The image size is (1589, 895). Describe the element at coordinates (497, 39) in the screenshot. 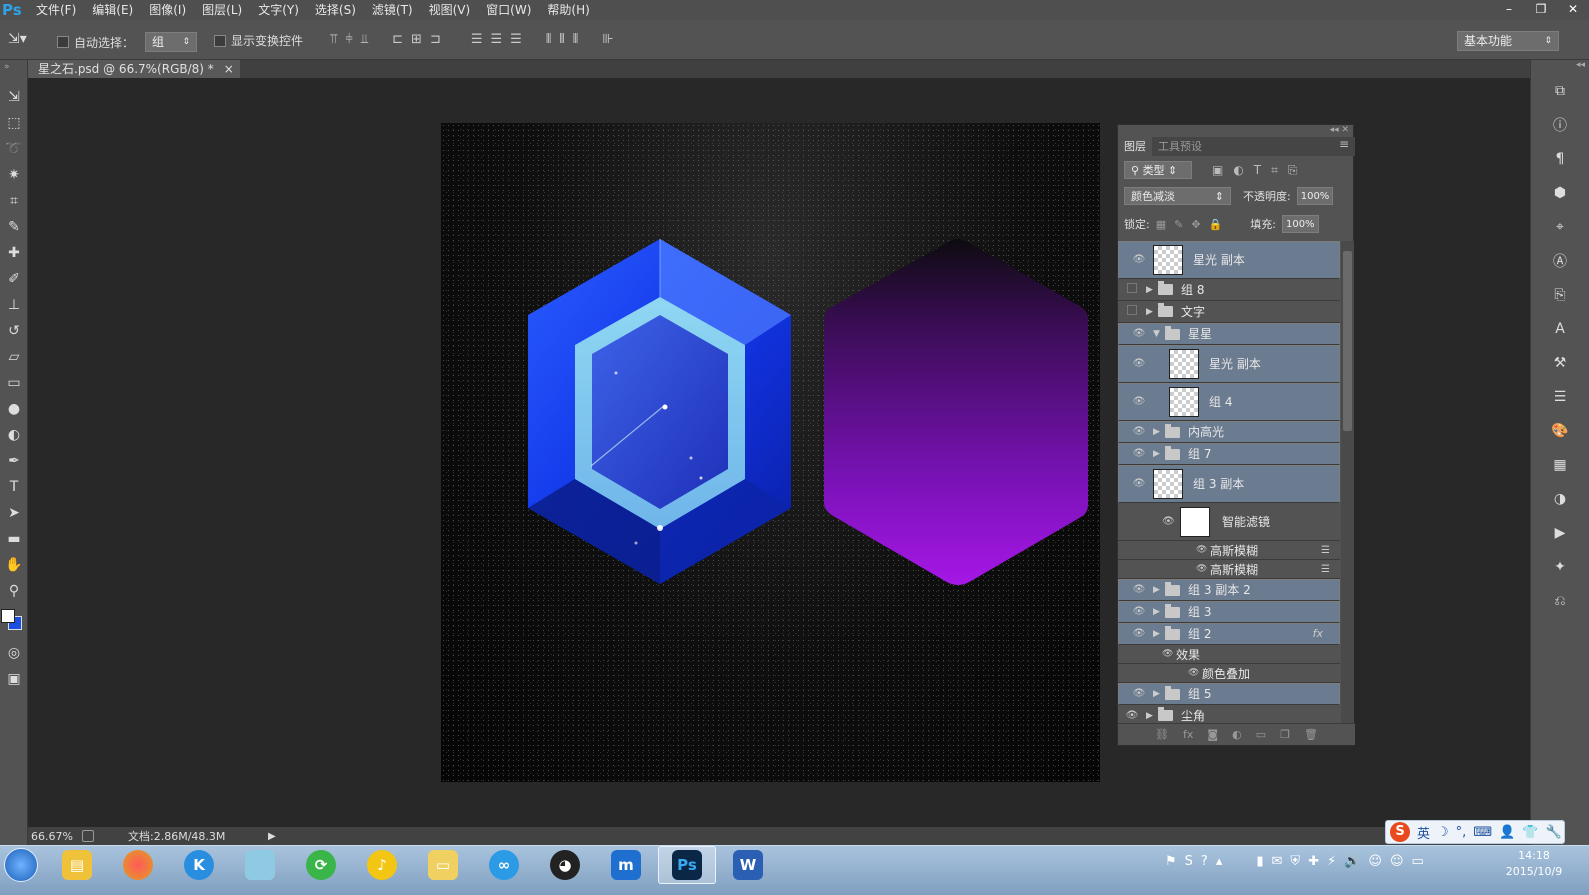

I see `distribute-vcenter-icon: ☰` at that location.